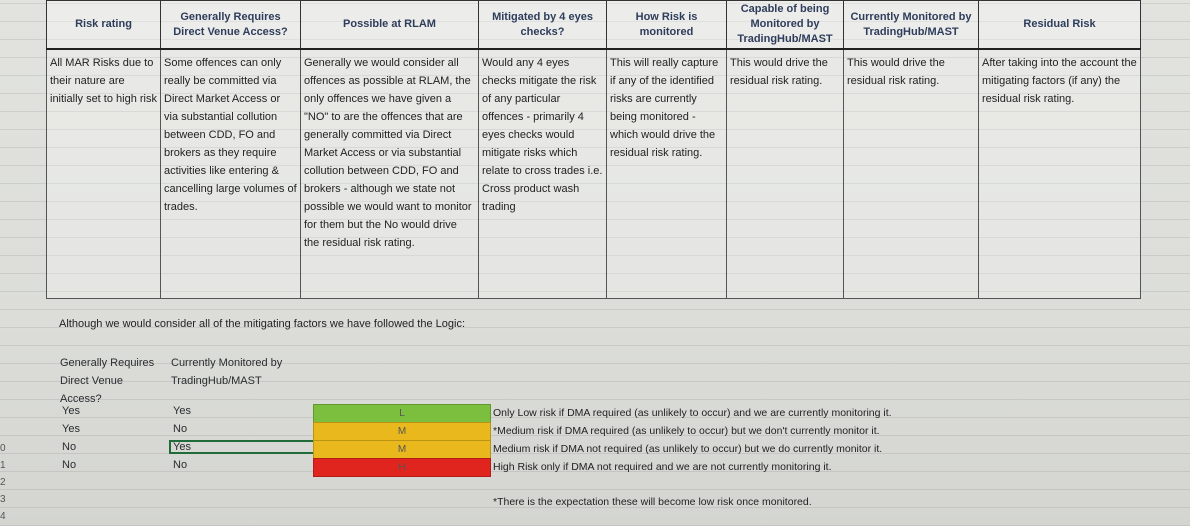 This screenshot has width=1190, height=526. I want to click on row-number: 3, so click(4, 499).